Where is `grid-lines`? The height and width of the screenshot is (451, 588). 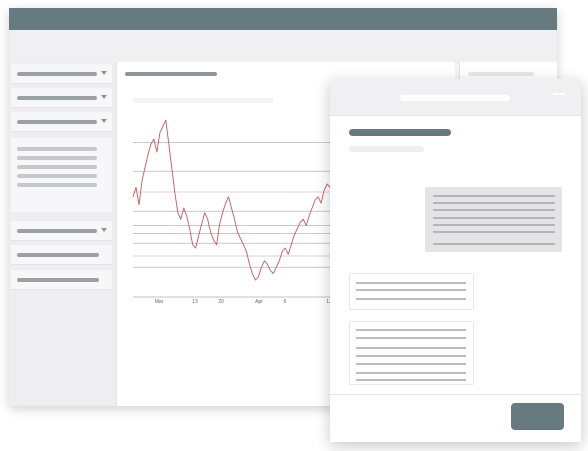 grid-lines is located at coordinates (232, 205).